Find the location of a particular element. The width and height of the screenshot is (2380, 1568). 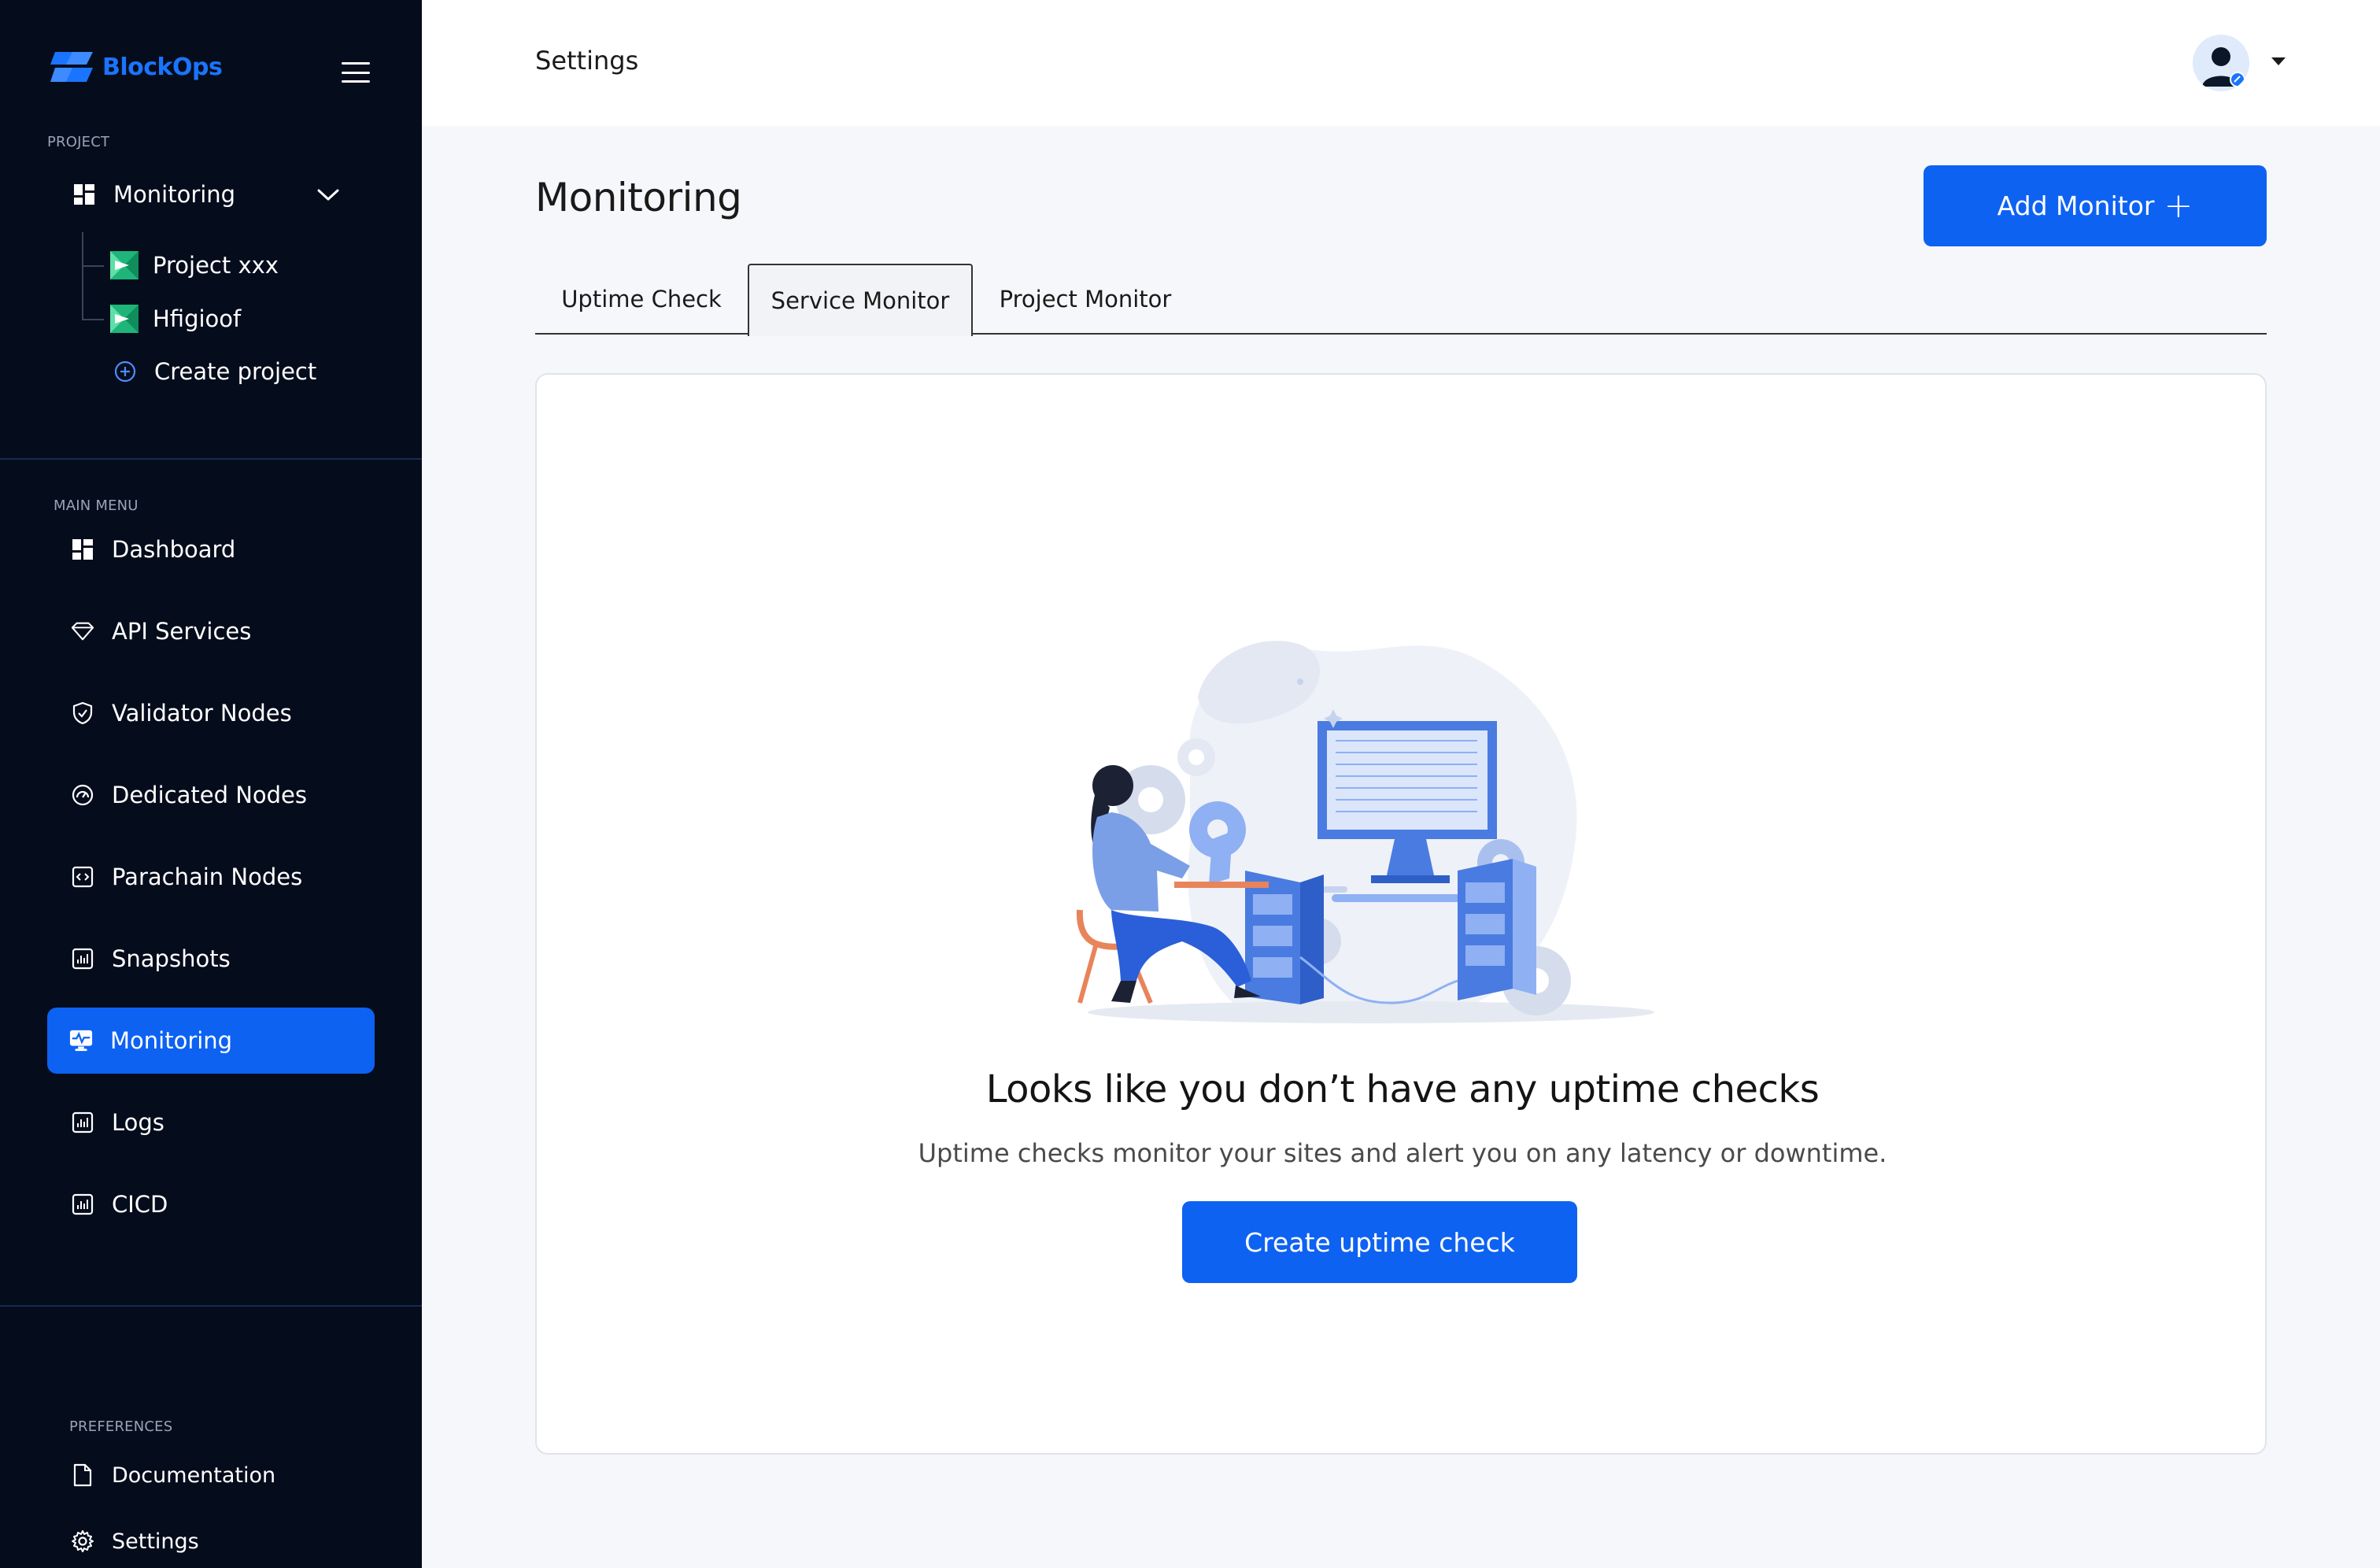

tab-label: Project Monitor is located at coordinates (1085, 299).